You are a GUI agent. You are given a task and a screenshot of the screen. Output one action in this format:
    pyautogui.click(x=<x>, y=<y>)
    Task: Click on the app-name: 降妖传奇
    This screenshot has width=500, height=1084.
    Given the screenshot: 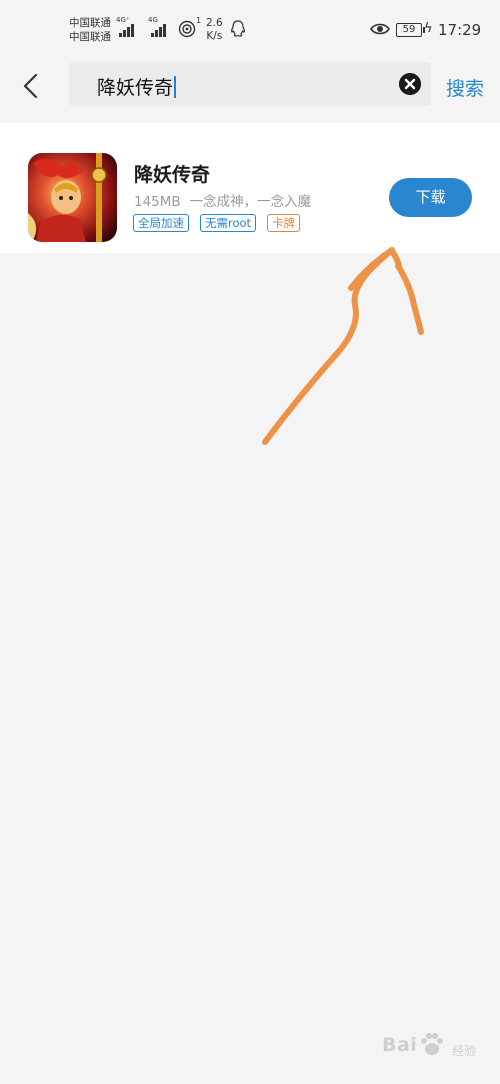 What is the action you would take?
    pyautogui.click(x=172, y=173)
    